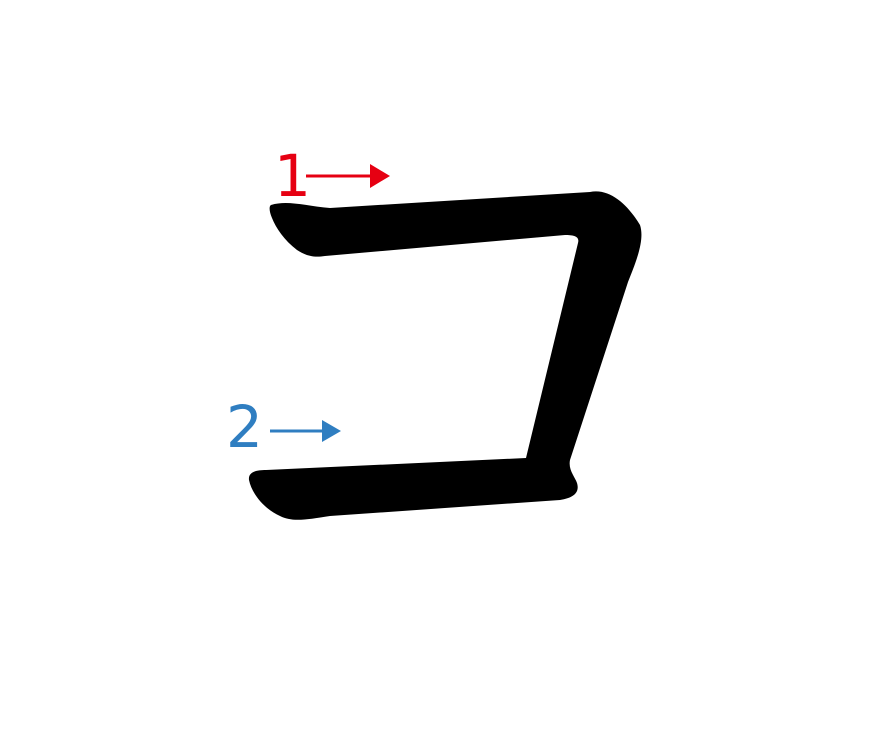 The height and width of the screenshot is (739, 880). Describe the element at coordinates (332, 176) in the screenshot. I see `stroke-1-marker: 1` at that location.